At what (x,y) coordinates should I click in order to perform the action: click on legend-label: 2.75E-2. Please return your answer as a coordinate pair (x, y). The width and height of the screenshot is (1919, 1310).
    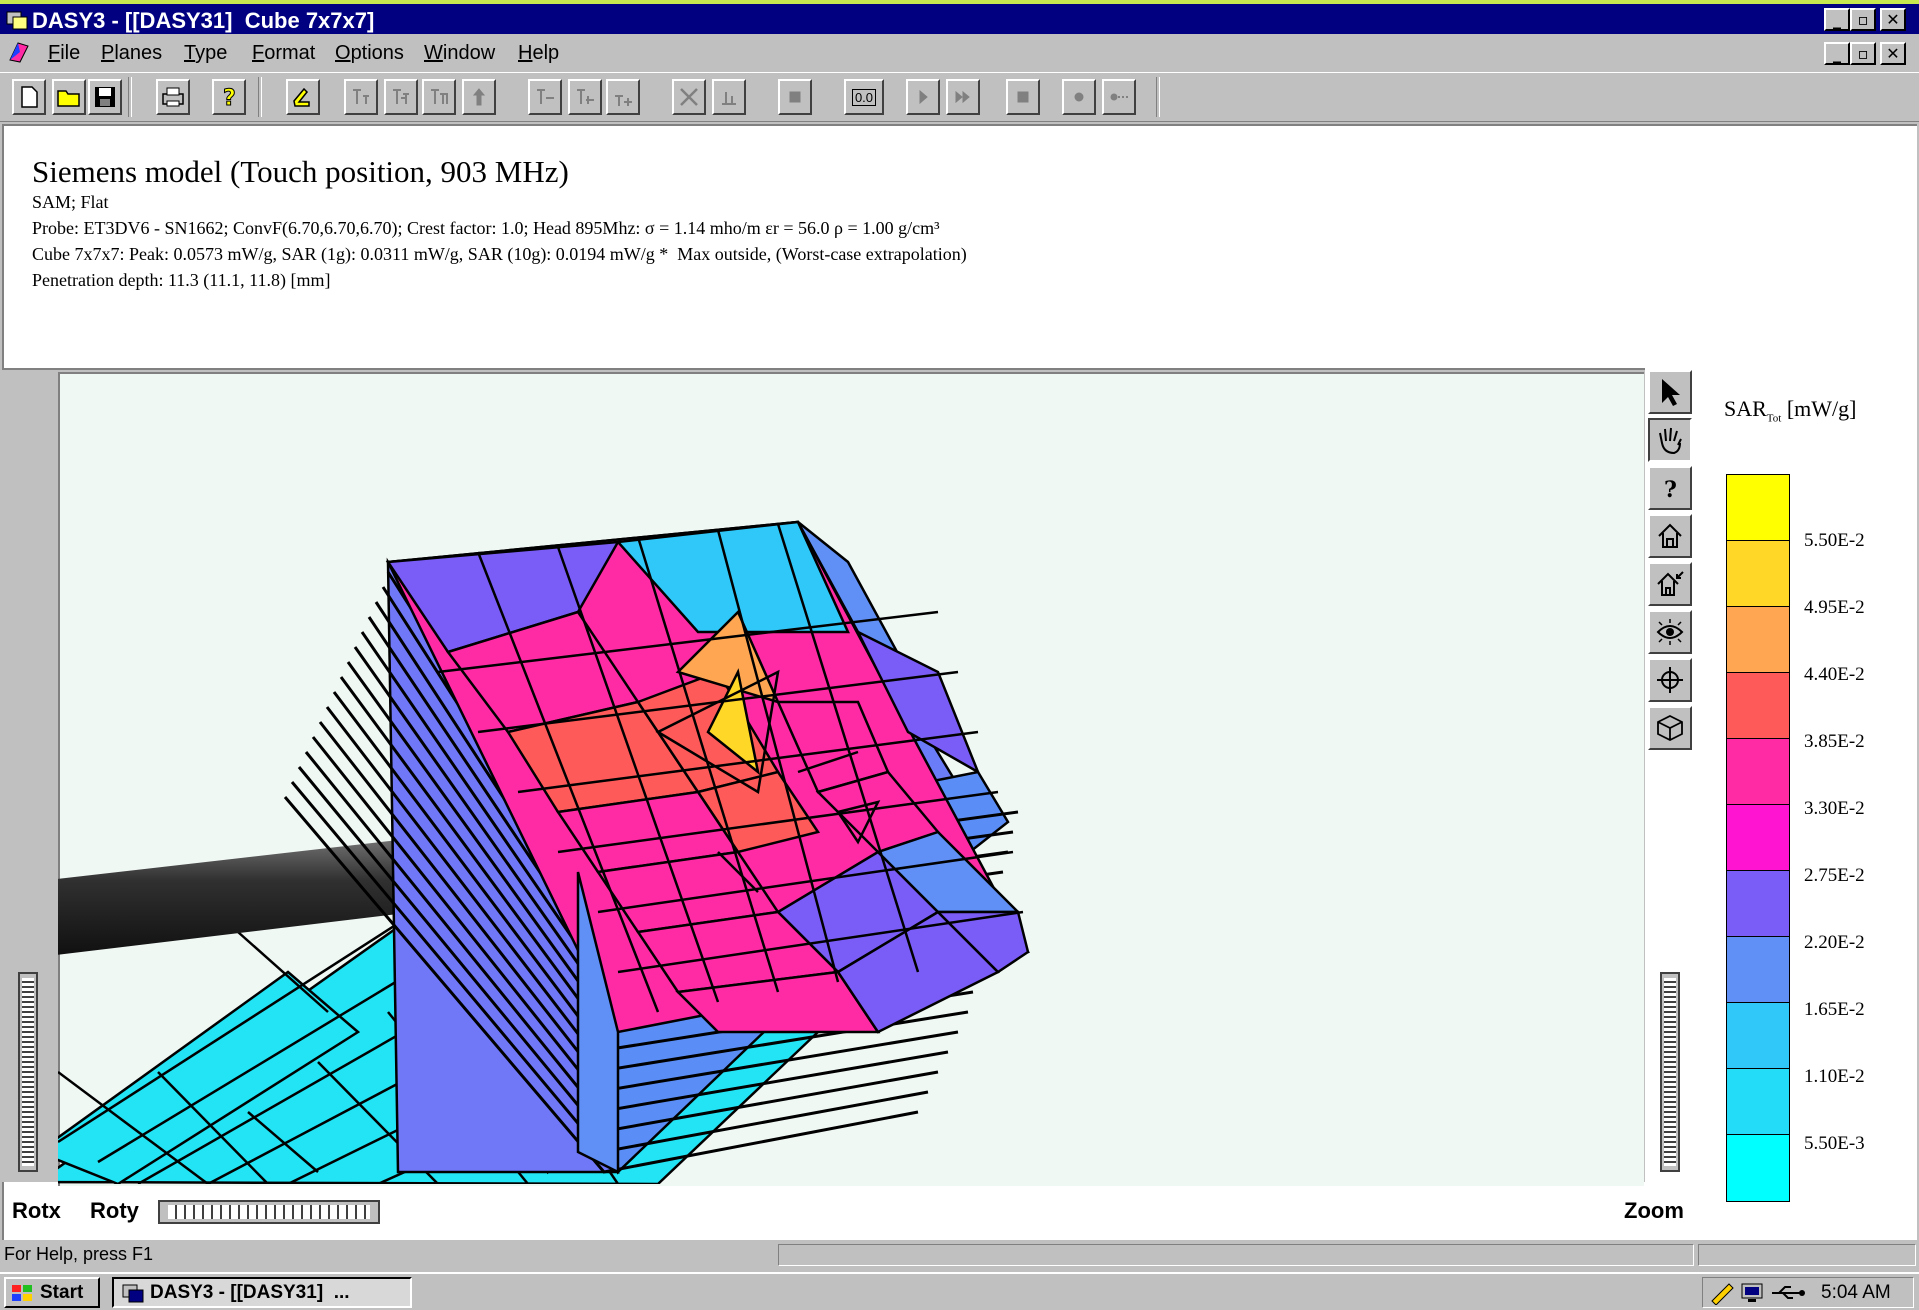
    Looking at the image, I should click on (1834, 875).